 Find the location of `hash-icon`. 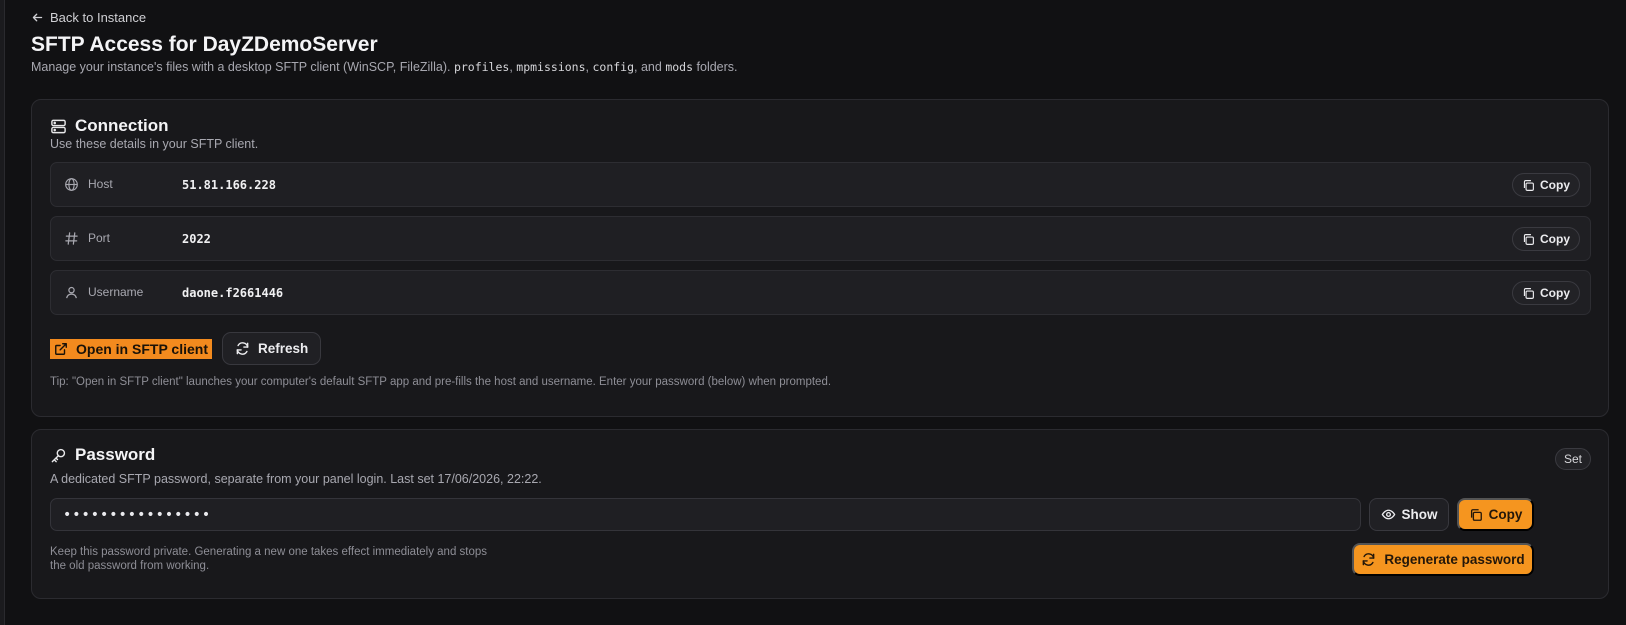

hash-icon is located at coordinates (71, 238).